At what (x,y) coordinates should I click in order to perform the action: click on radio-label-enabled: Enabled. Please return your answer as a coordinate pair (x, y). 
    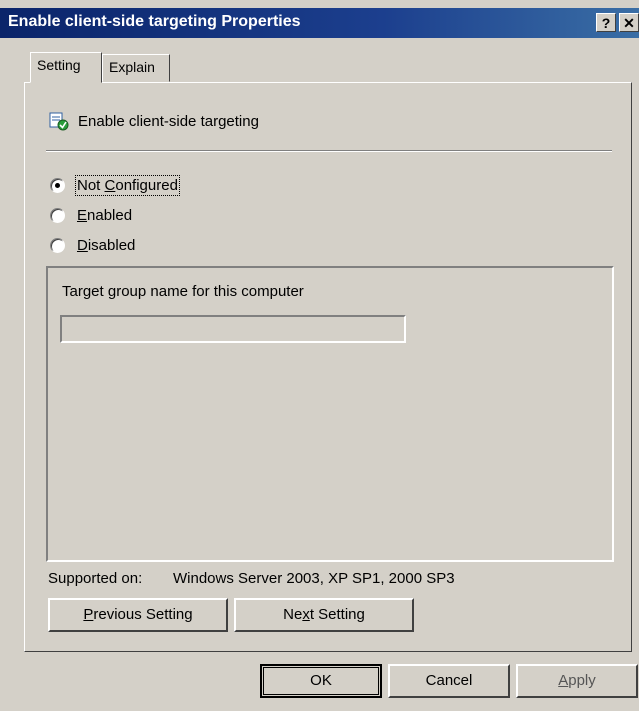
    Looking at the image, I should click on (105, 215).